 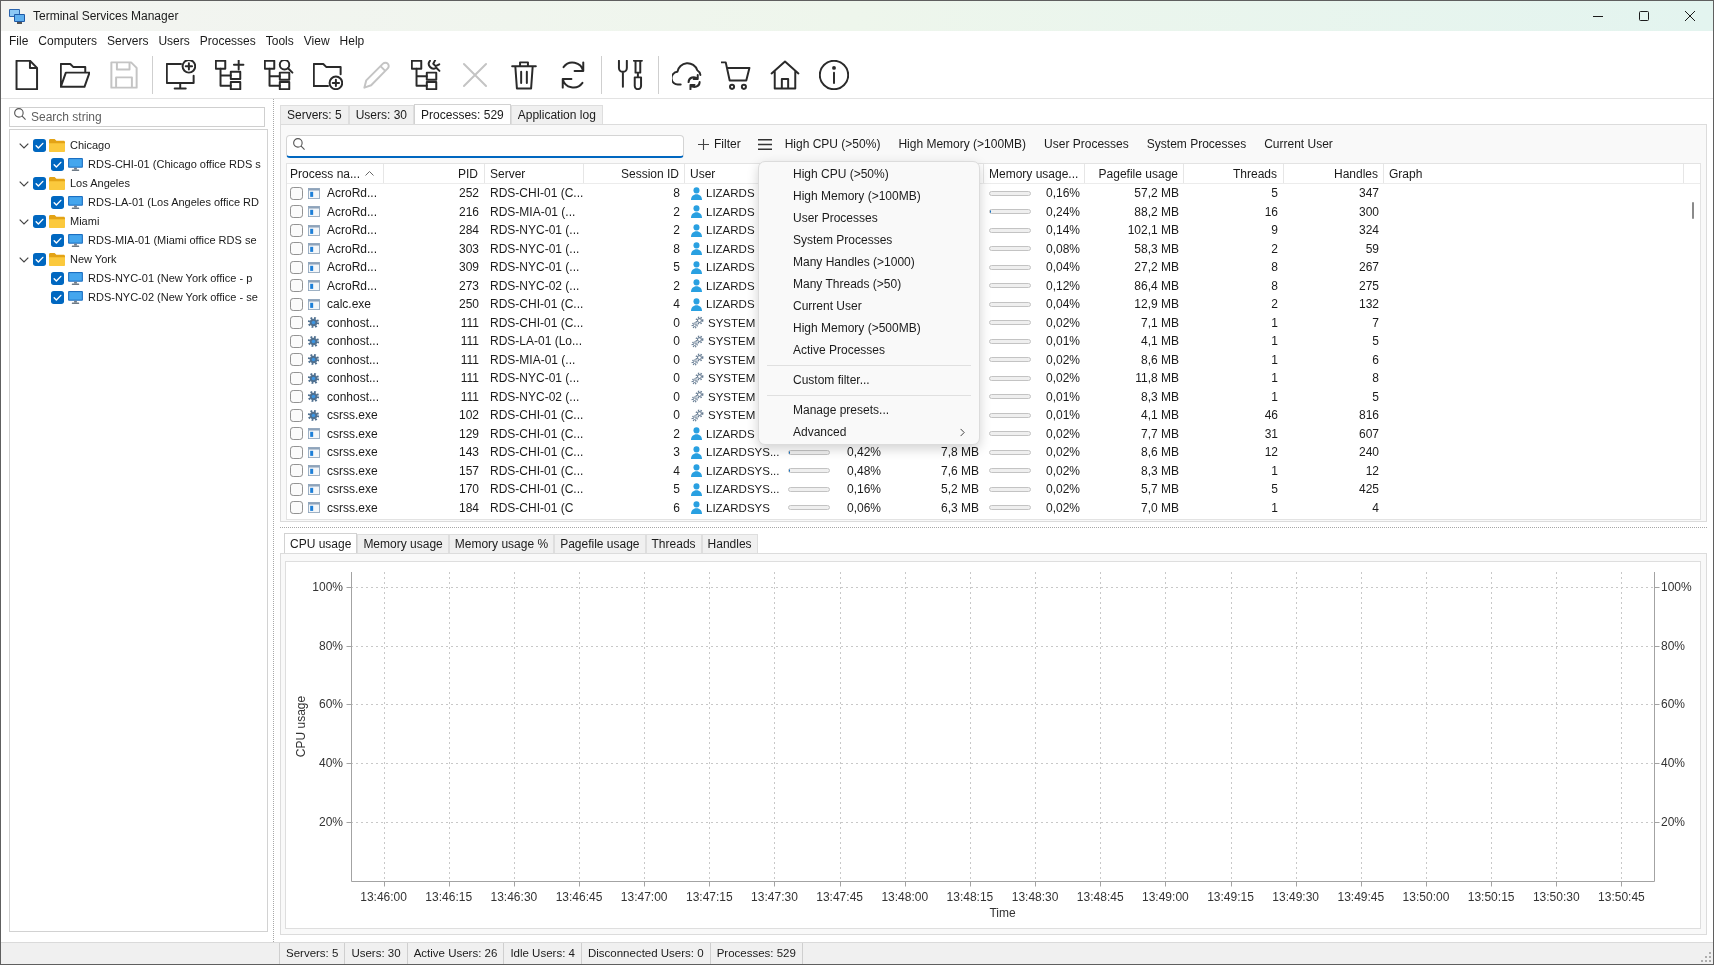 What do you see at coordinates (85, 221) in the screenshot?
I see `tree-item: Miami` at bounding box center [85, 221].